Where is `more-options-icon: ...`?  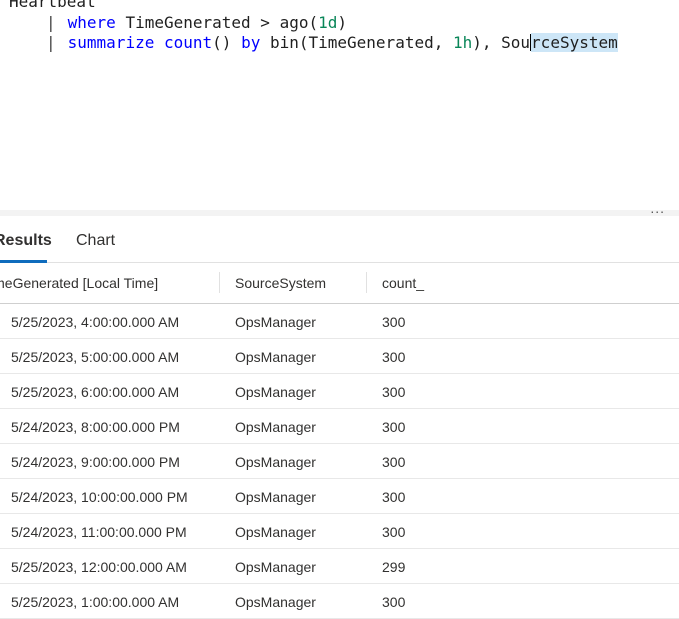
more-options-icon: ... is located at coordinates (657, 208).